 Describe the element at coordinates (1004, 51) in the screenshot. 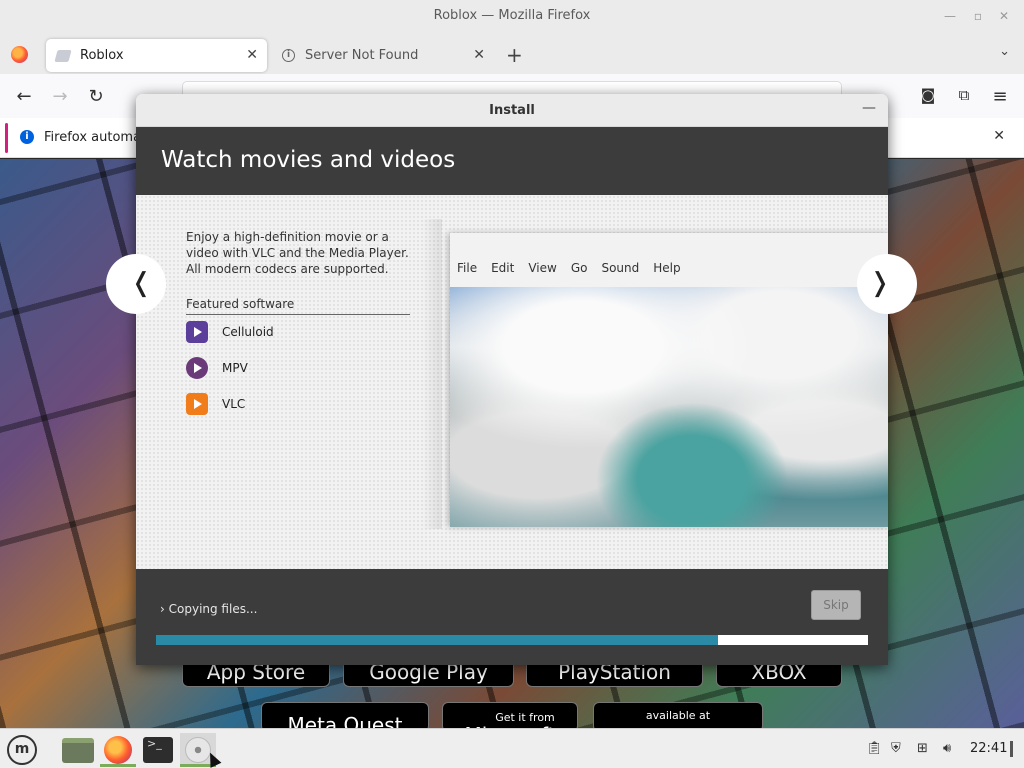

I see `chevron-down-icon: ⌄` at that location.